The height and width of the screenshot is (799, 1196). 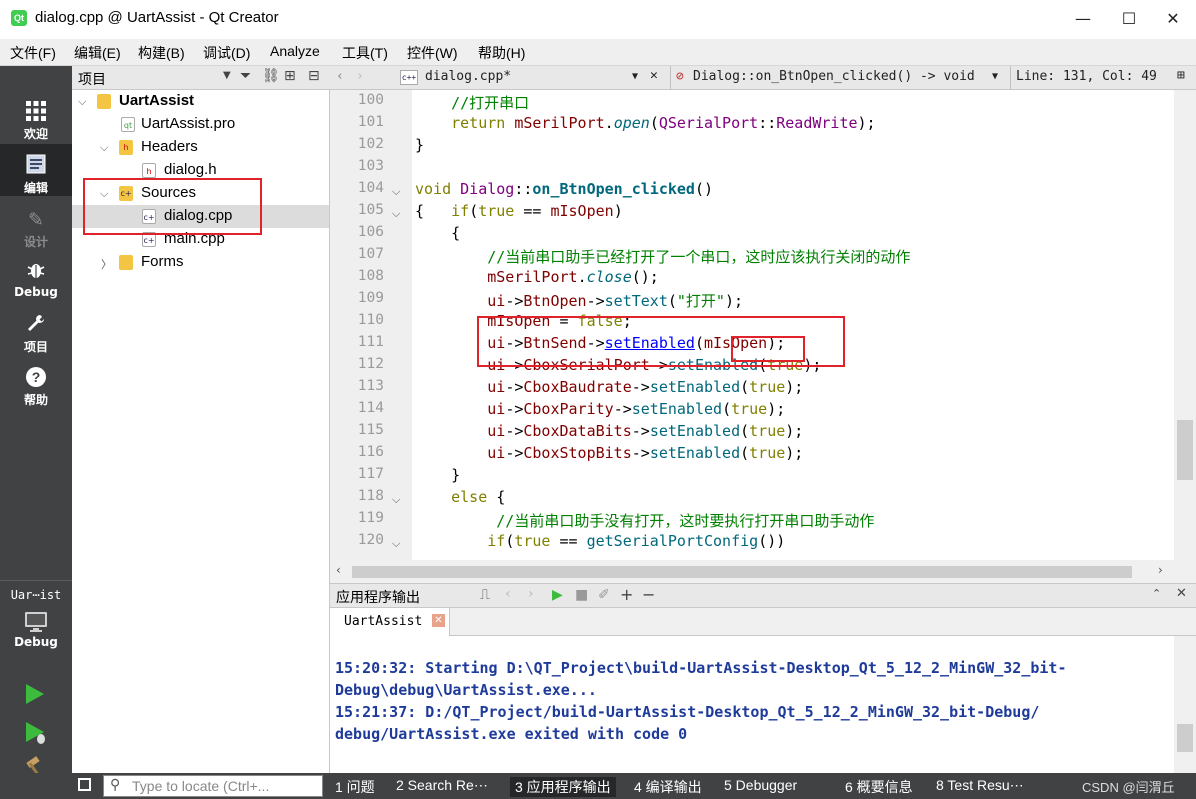 What do you see at coordinates (760, 785) in the screenshot?
I see `status-tab-debugger: 5 Debugger` at bounding box center [760, 785].